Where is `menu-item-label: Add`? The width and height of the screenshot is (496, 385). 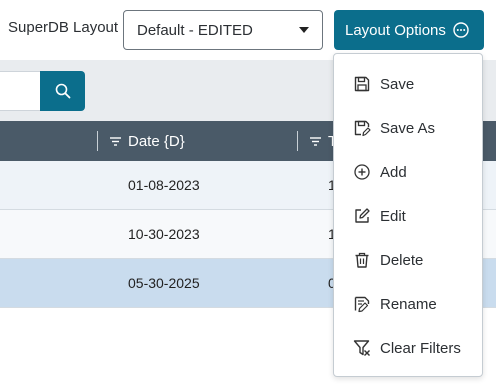
menu-item-label: Add is located at coordinates (393, 172).